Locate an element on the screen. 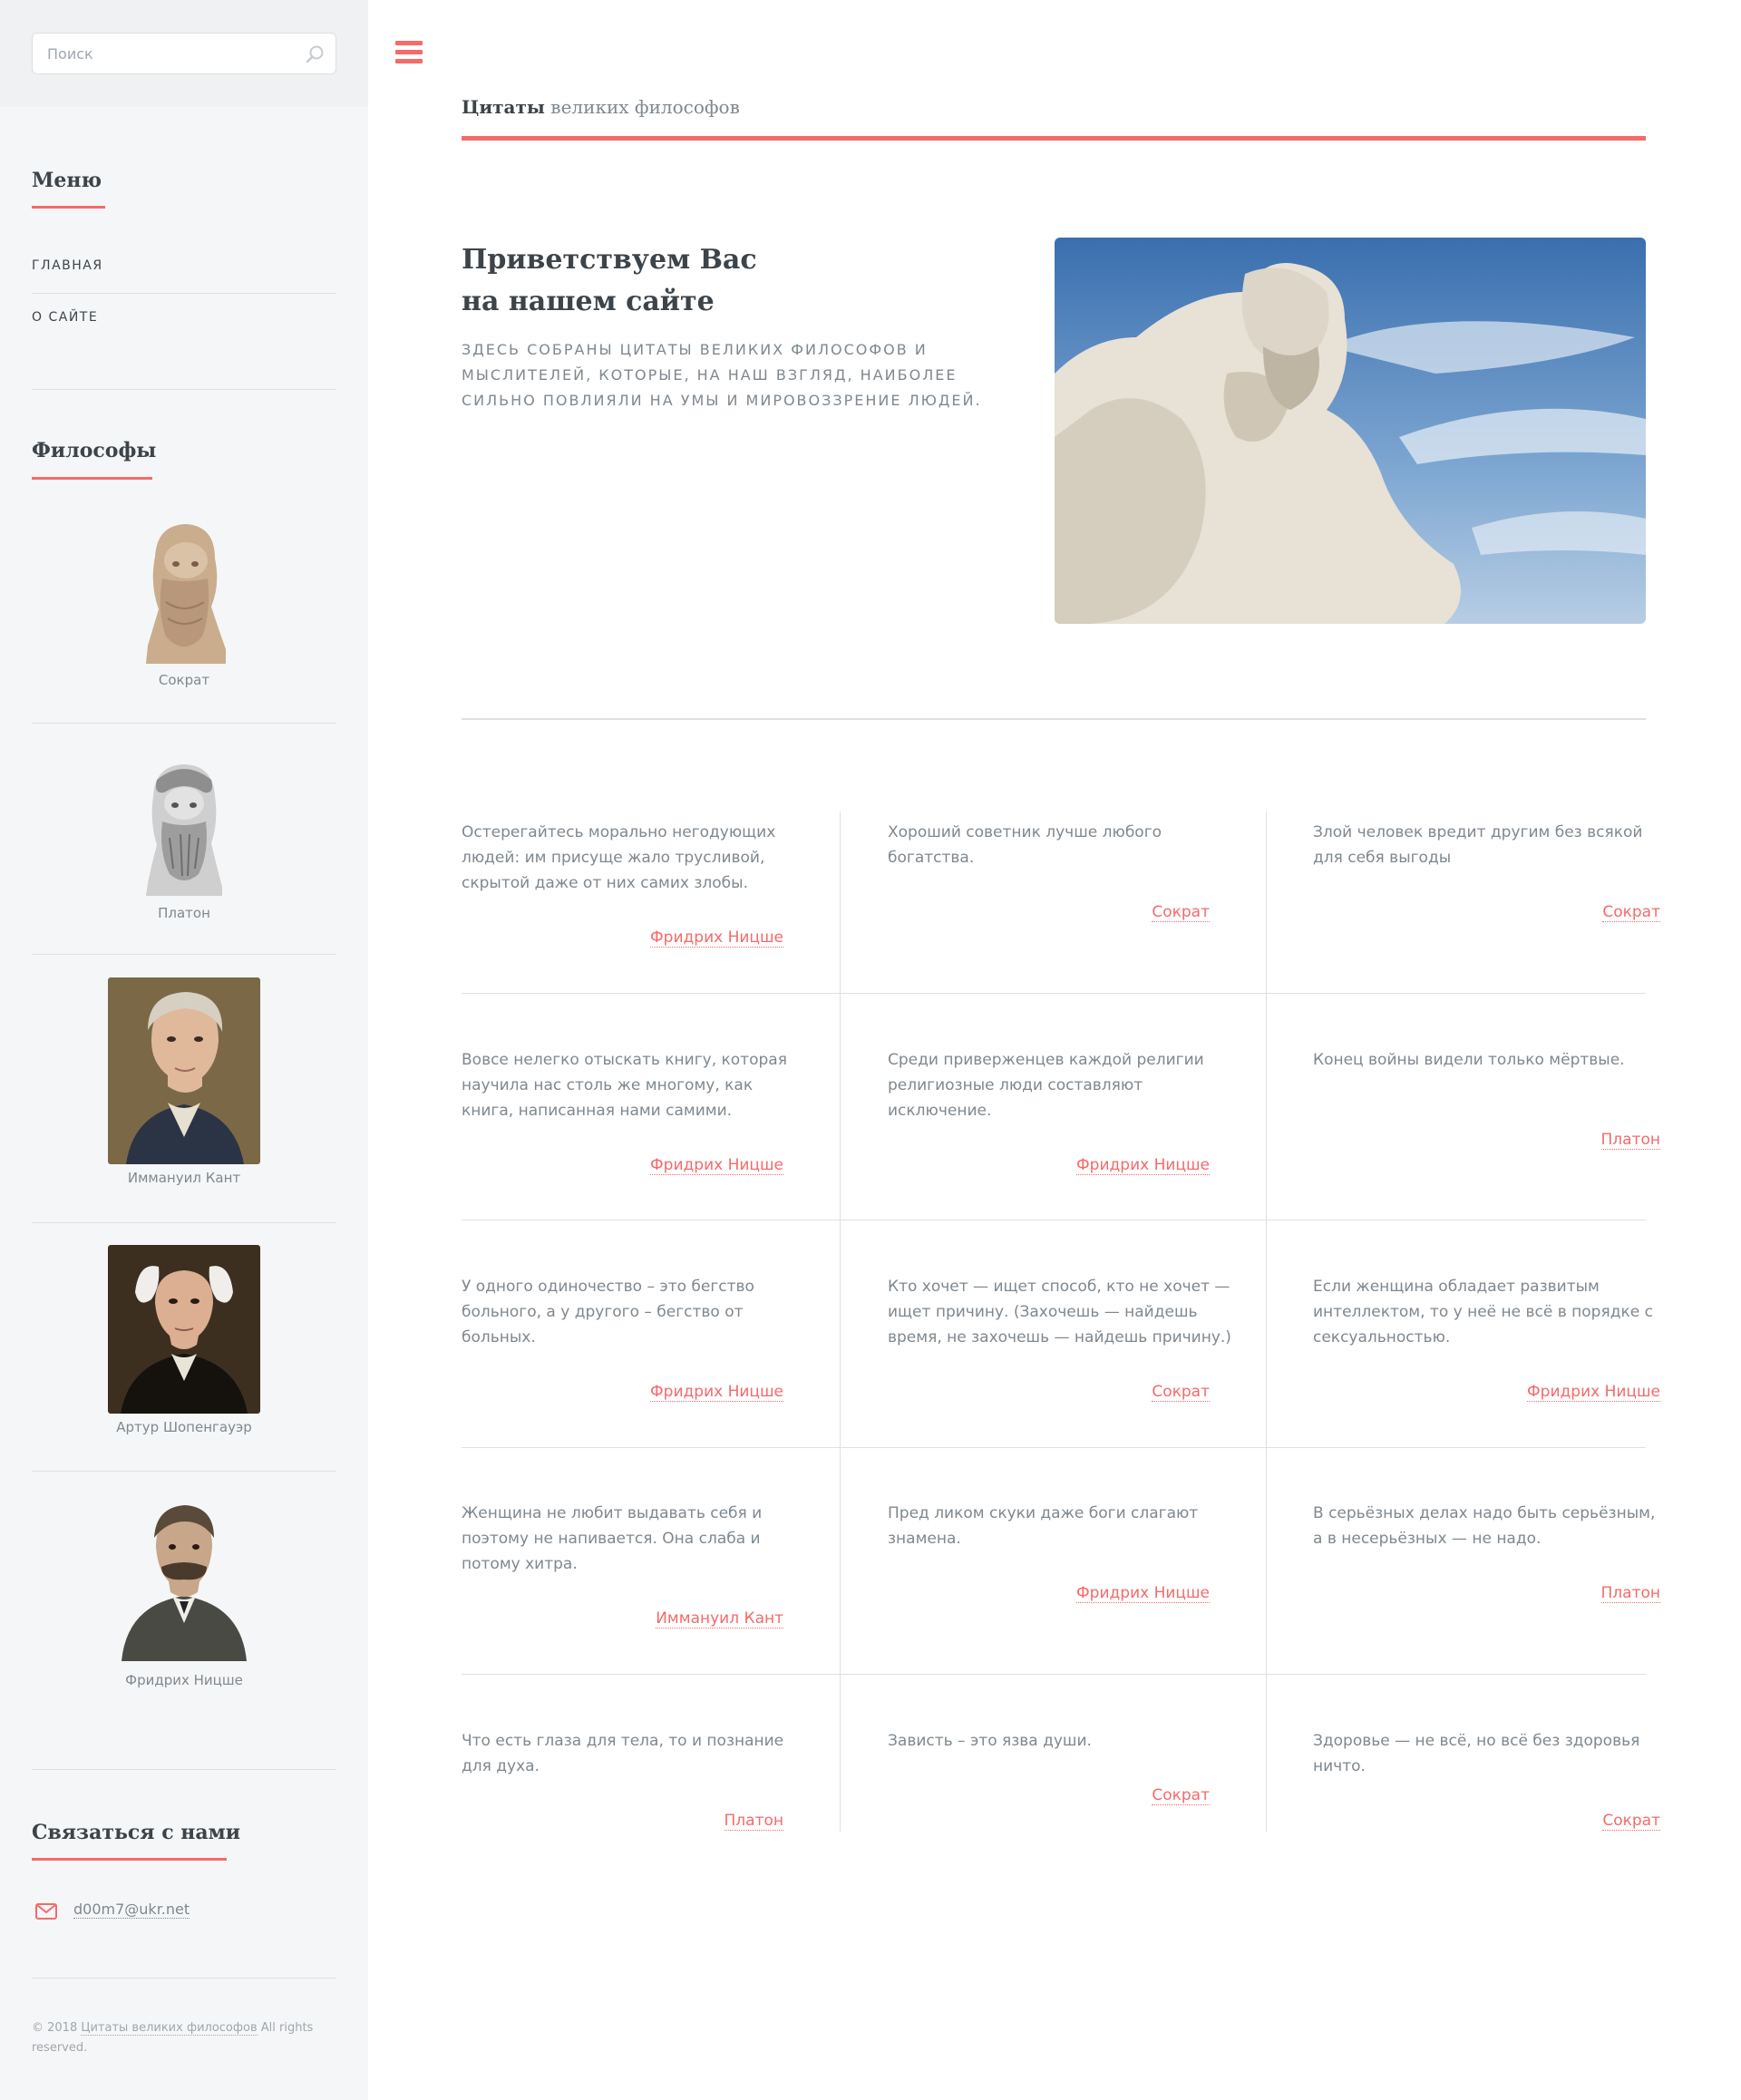  quote-text: Конец войны видели только мёртвые. is located at coordinates (1469, 1060).